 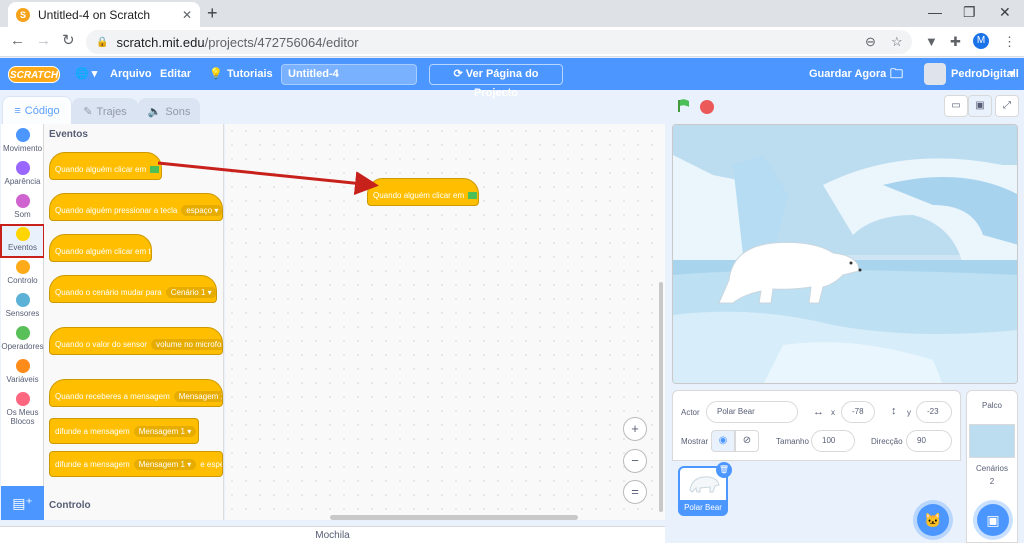 What do you see at coordinates (981, 41) in the screenshot?
I see `profile-avatar: M` at bounding box center [981, 41].